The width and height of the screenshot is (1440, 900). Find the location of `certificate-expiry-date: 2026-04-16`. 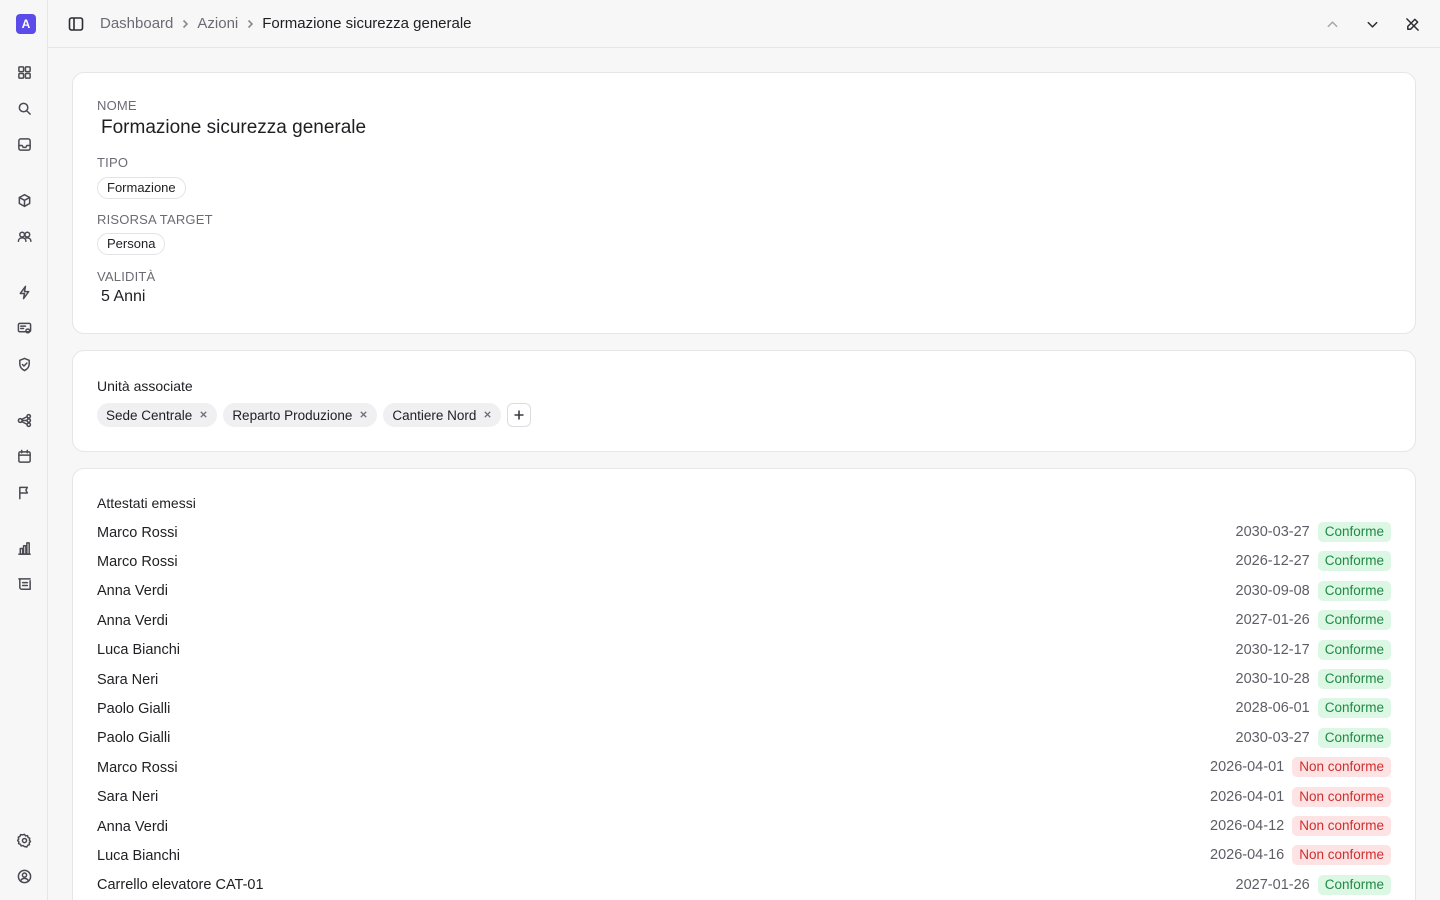

certificate-expiry-date: 2026-04-16 is located at coordinates (1247, 855).